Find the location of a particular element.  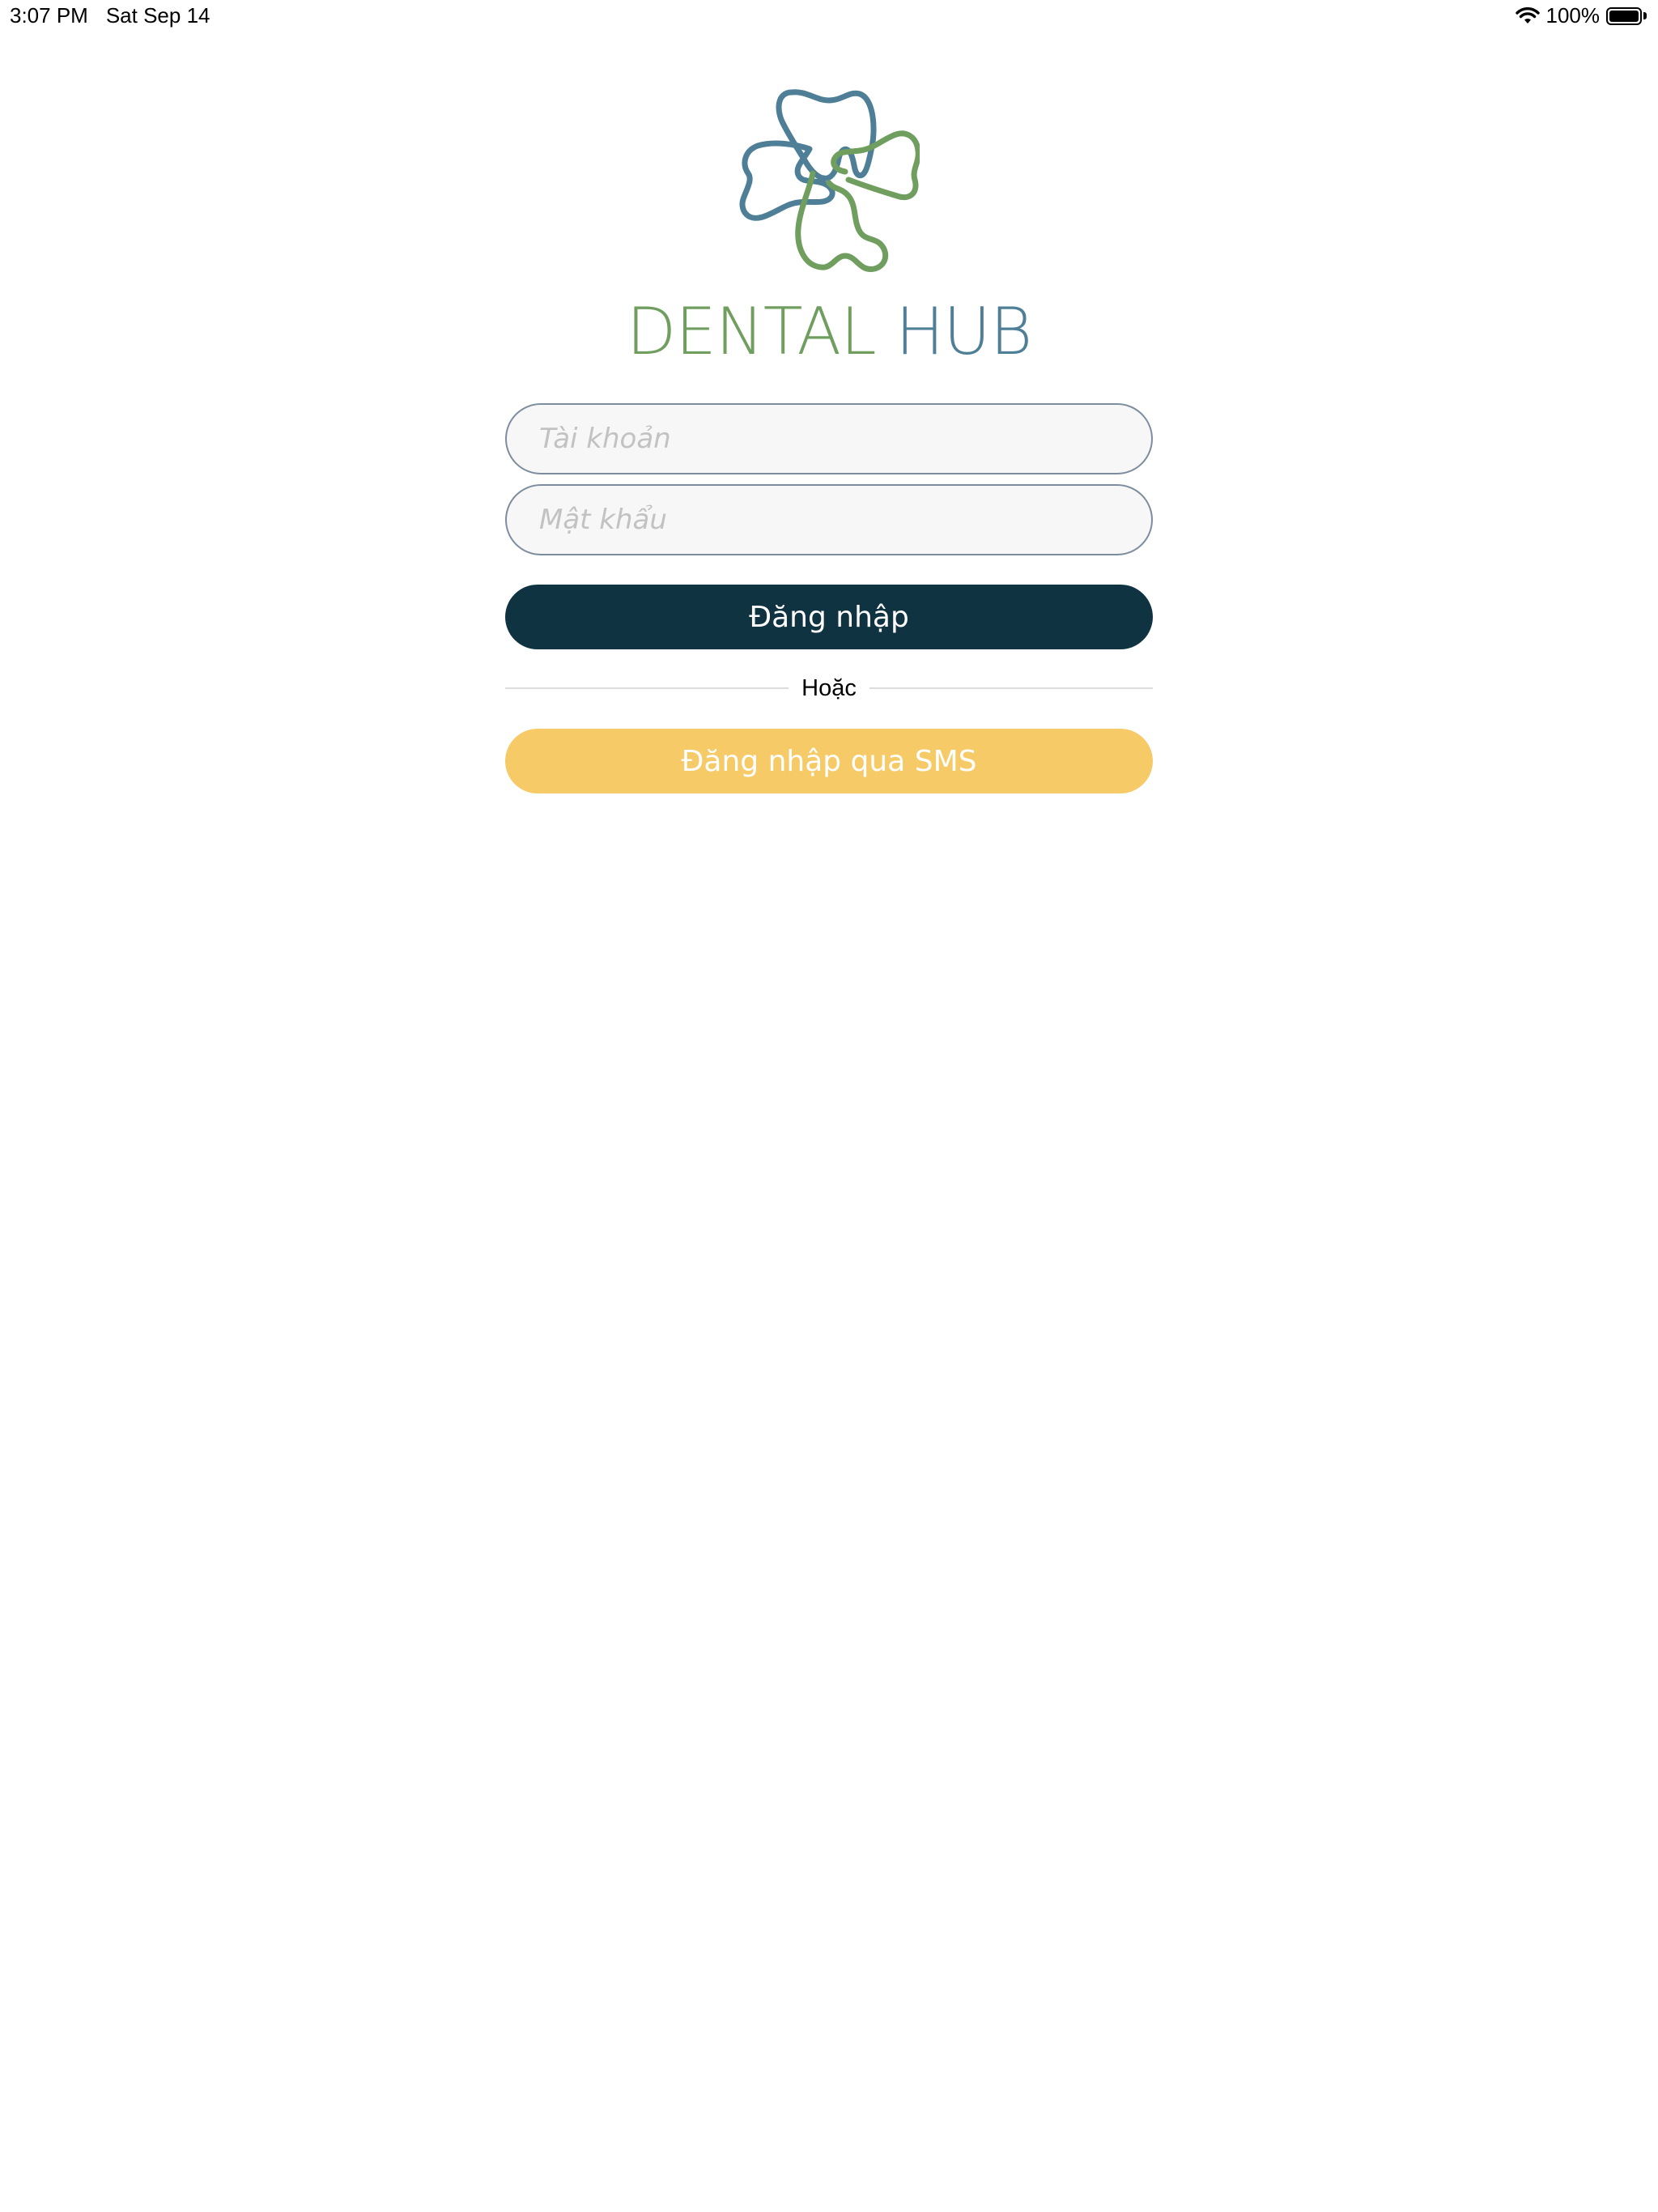

status-left: 3:07 PM Sat Sep 14 is located at coordinates (110, 16).